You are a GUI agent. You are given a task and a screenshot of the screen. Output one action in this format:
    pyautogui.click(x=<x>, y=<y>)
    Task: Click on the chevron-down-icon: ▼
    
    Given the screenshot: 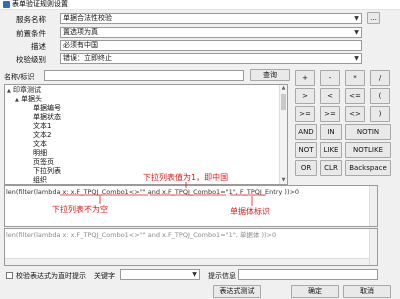 What is the action you would take?
    pyautogui.click(x=194, y=274)
    